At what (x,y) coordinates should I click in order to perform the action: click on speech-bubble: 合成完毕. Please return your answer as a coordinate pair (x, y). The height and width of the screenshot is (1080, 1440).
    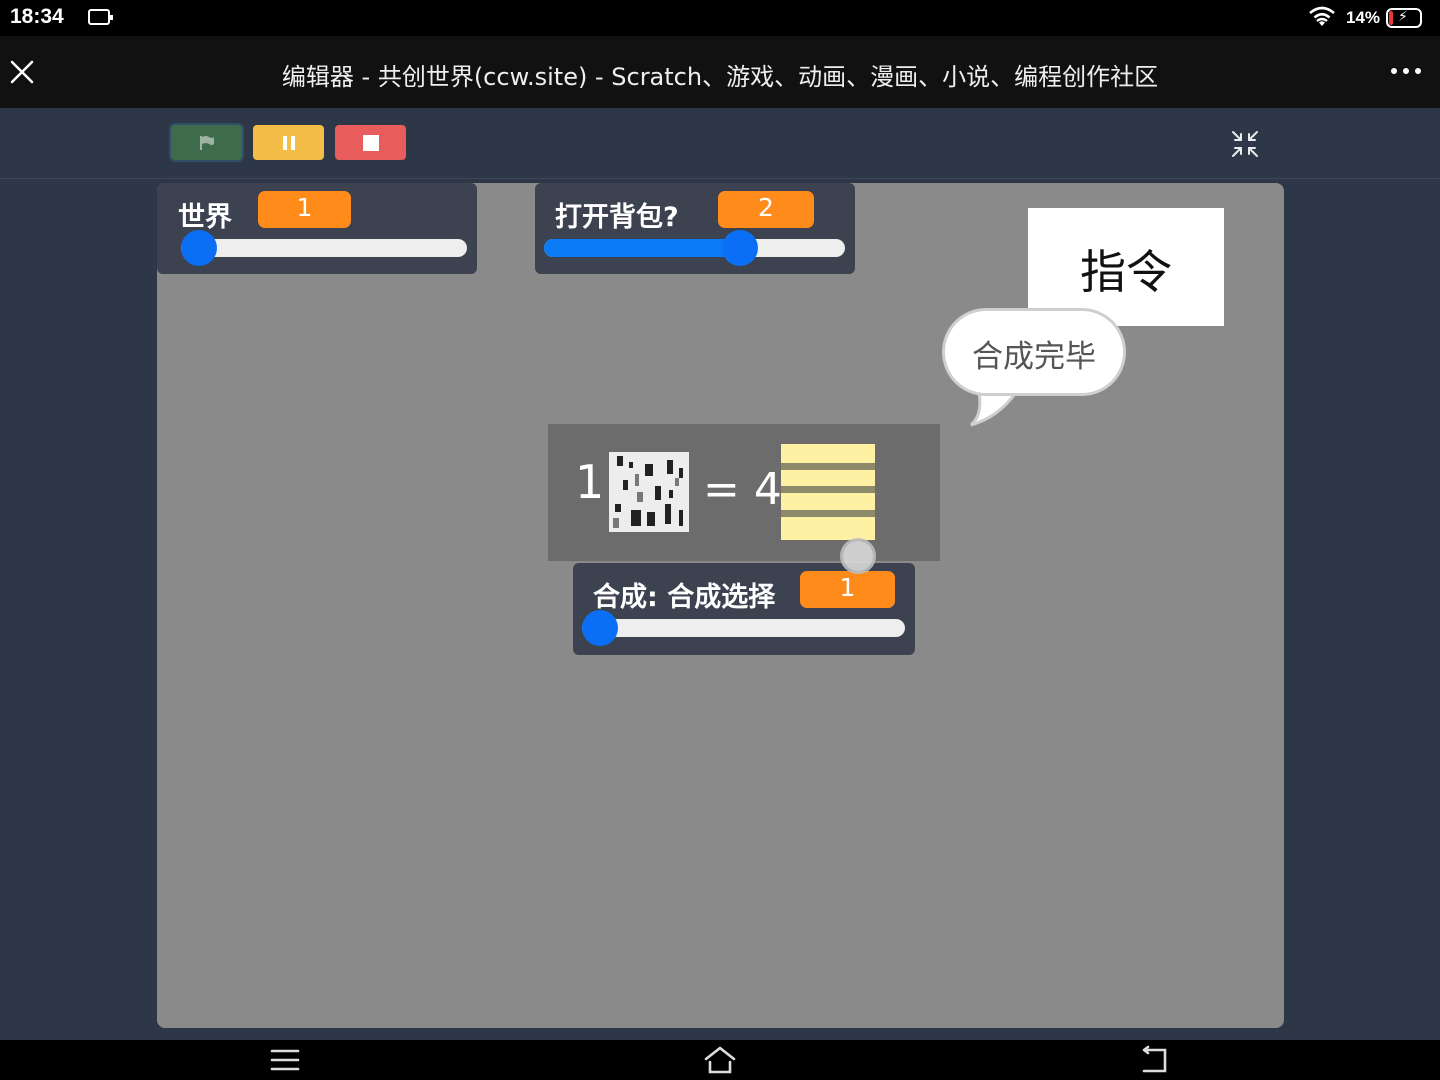
    Looking at the image, I should click on (1034, 352).